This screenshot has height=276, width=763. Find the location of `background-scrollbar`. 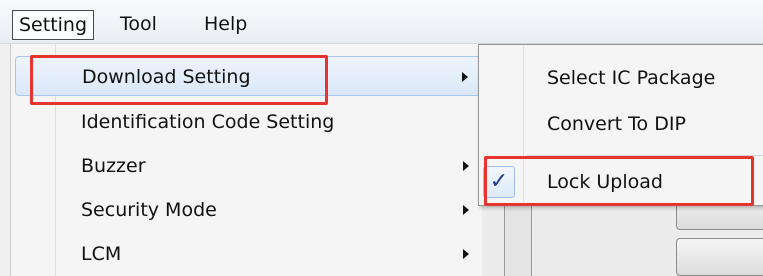

background-scrollbar is located at coordinates (518, 240).